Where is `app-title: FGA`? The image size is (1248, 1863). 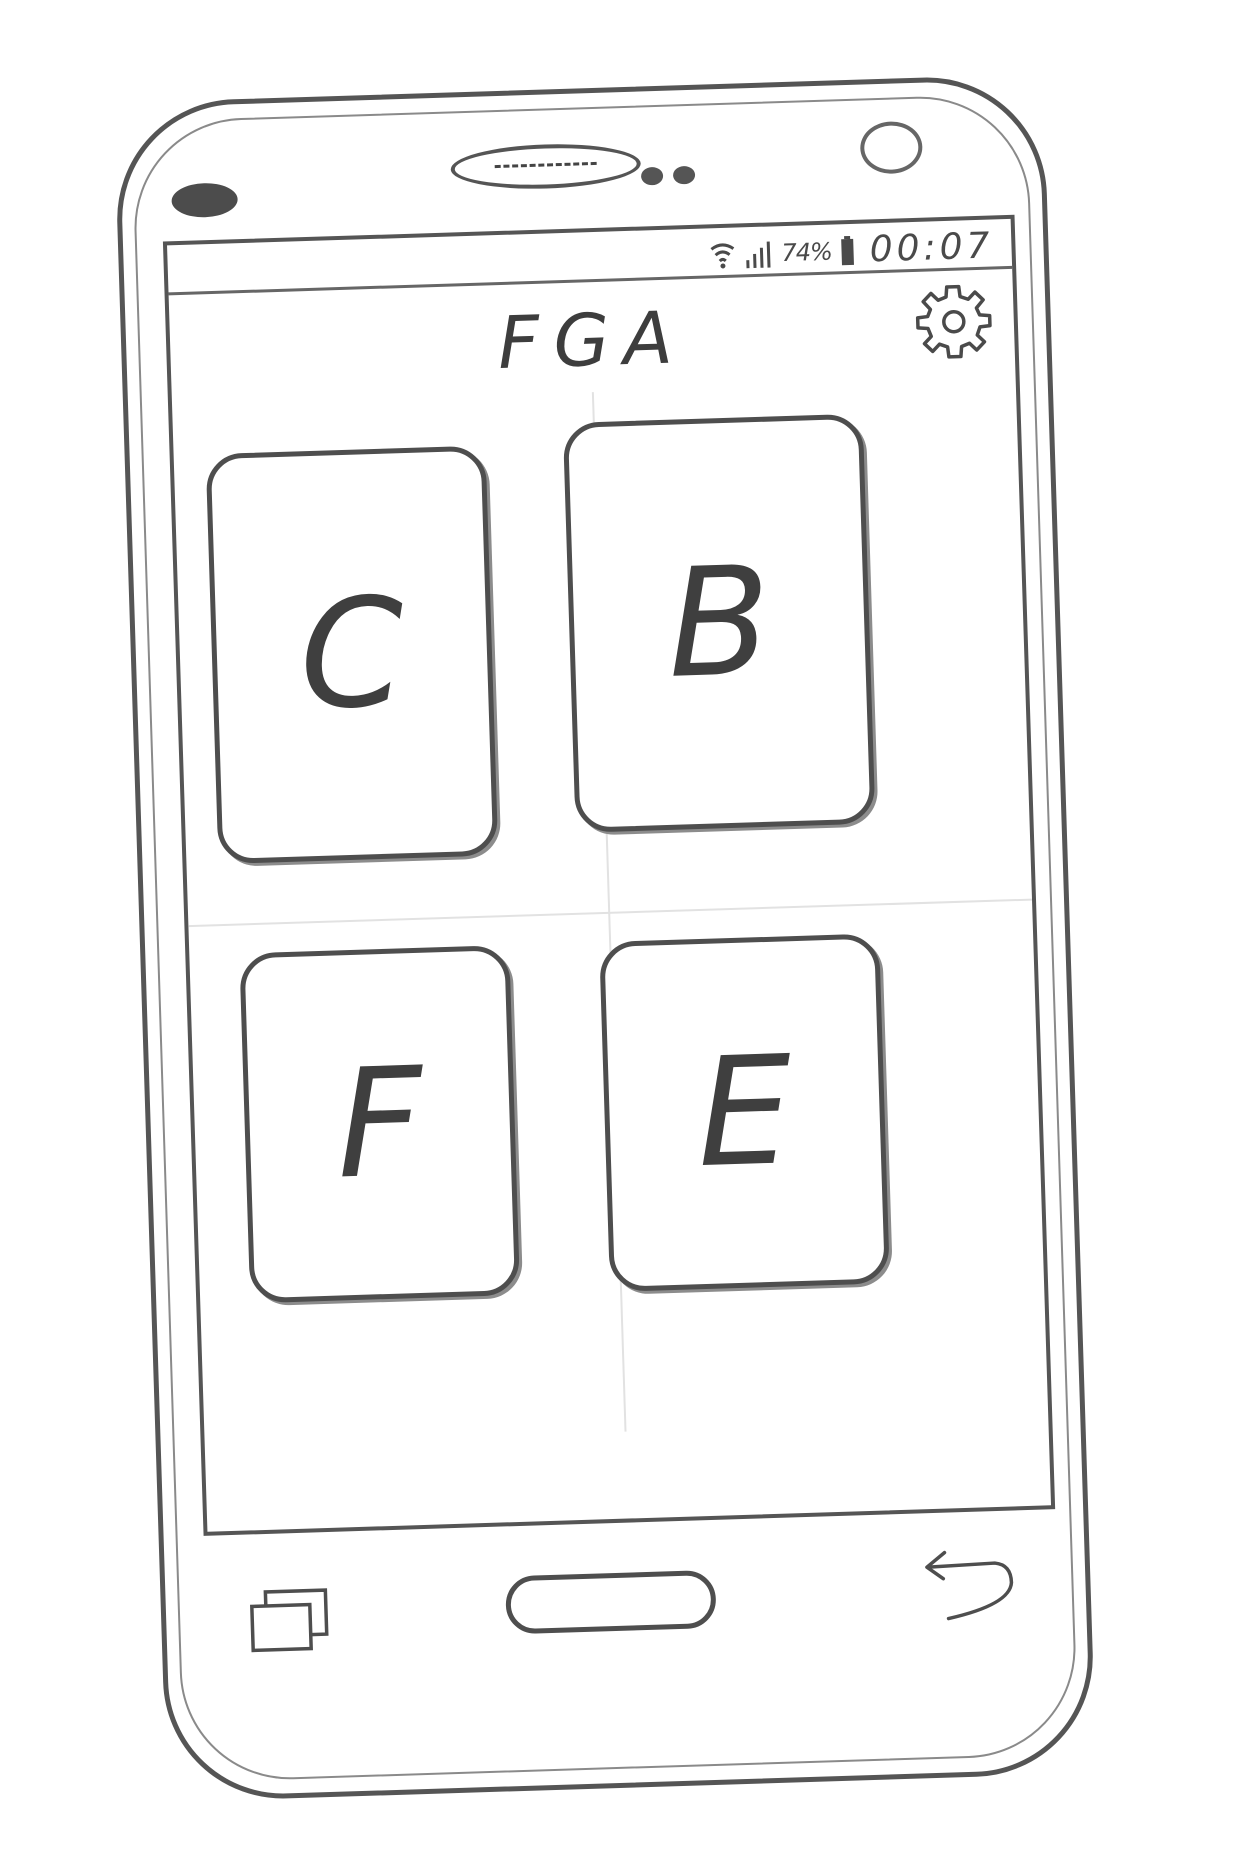 app-title: FGA is located at coordinates (592, 340).